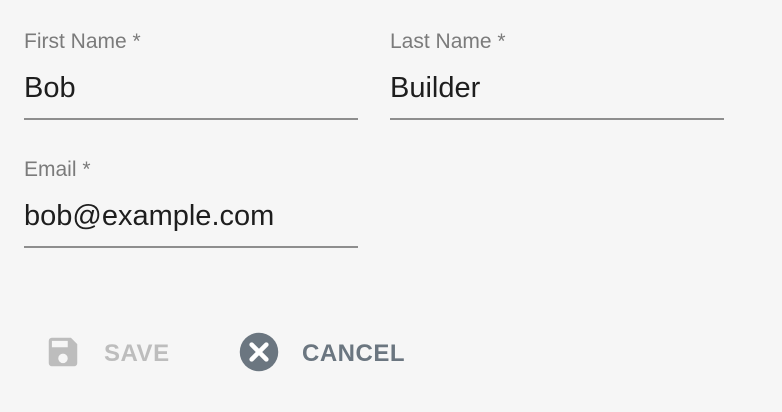 The width and height of the screenshot is (782, 412). I want to click on email-underline, so click(191, 247).